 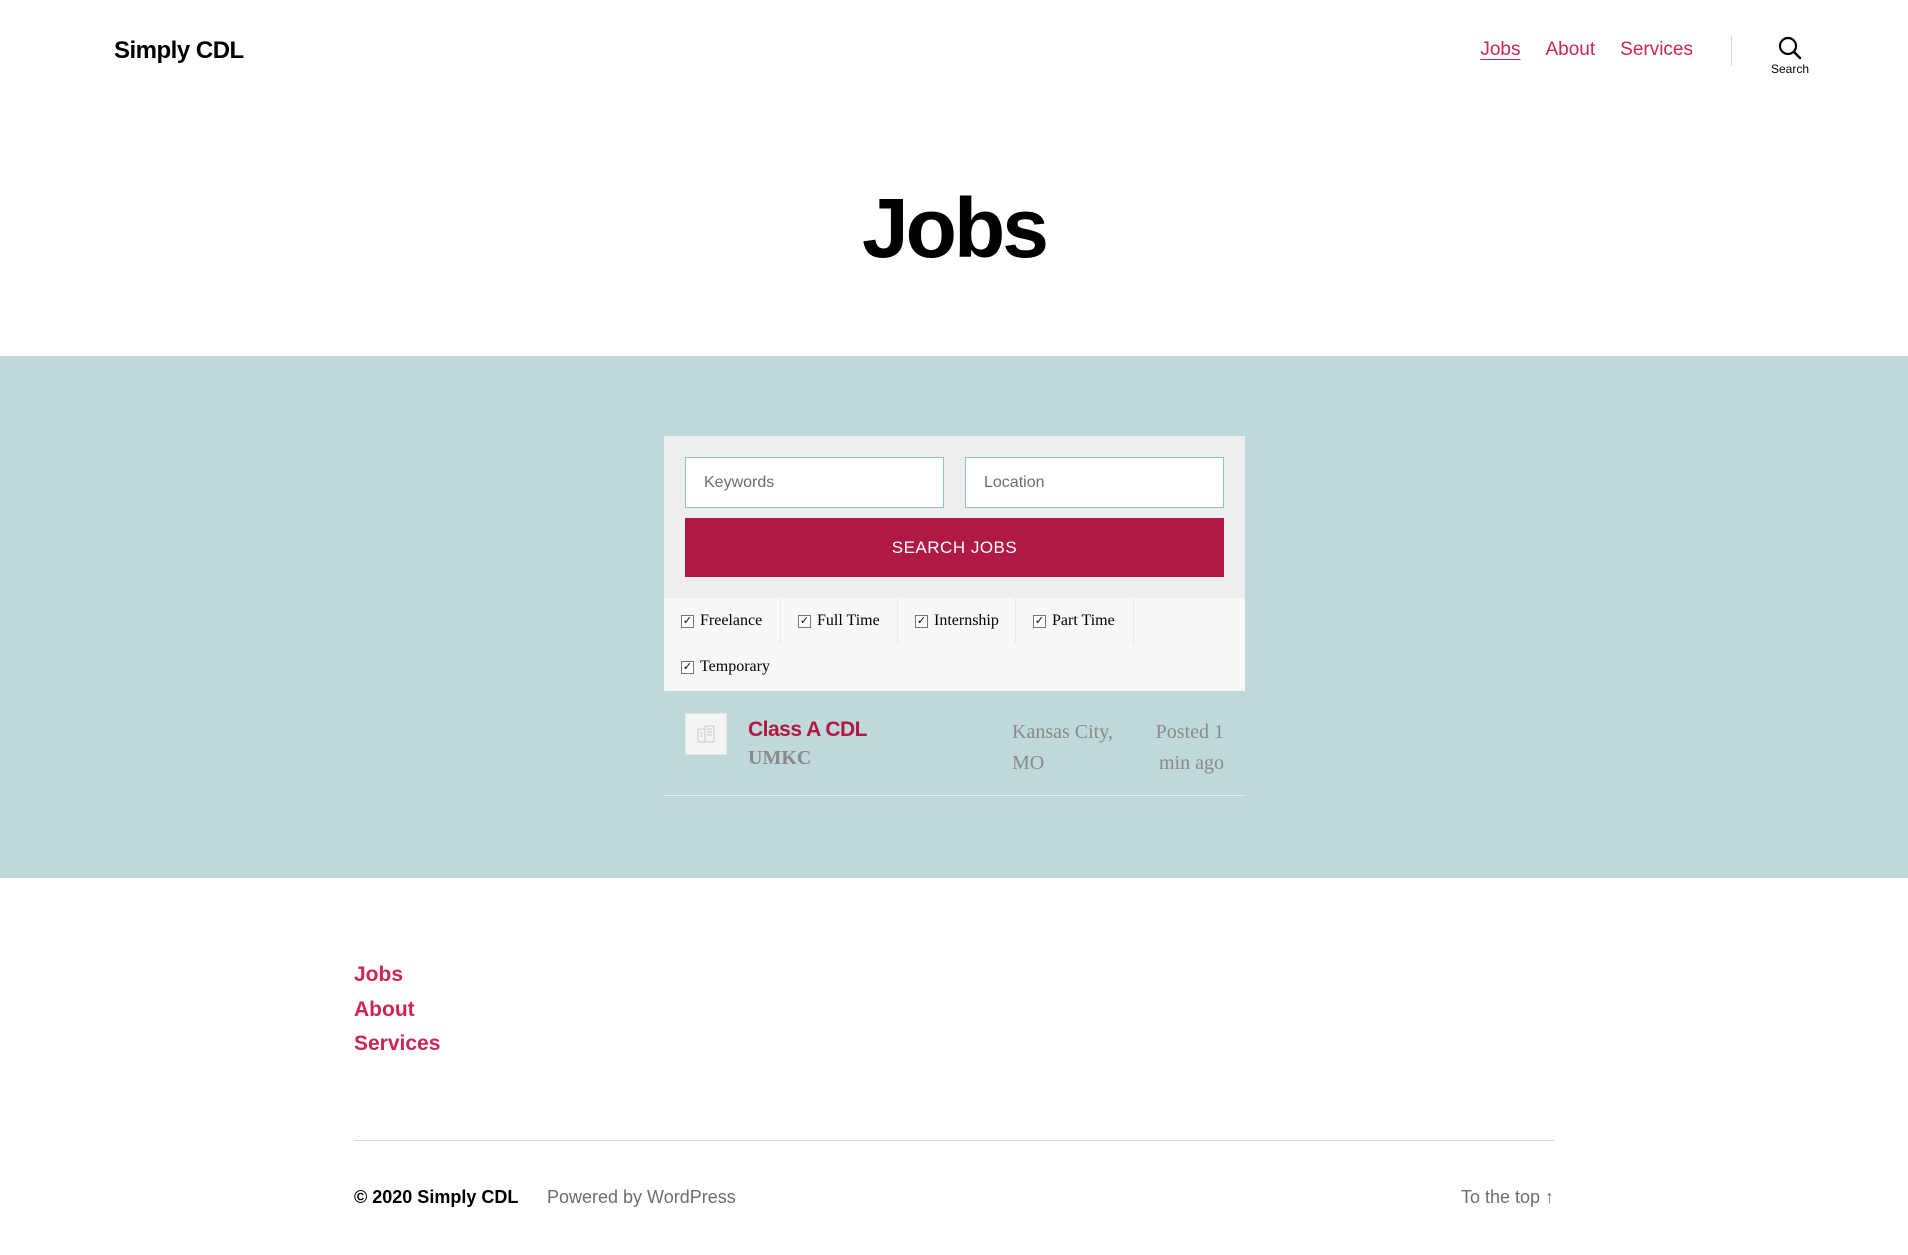 I want to click on footer-nav-about: About, so click(x=397, y=1010).